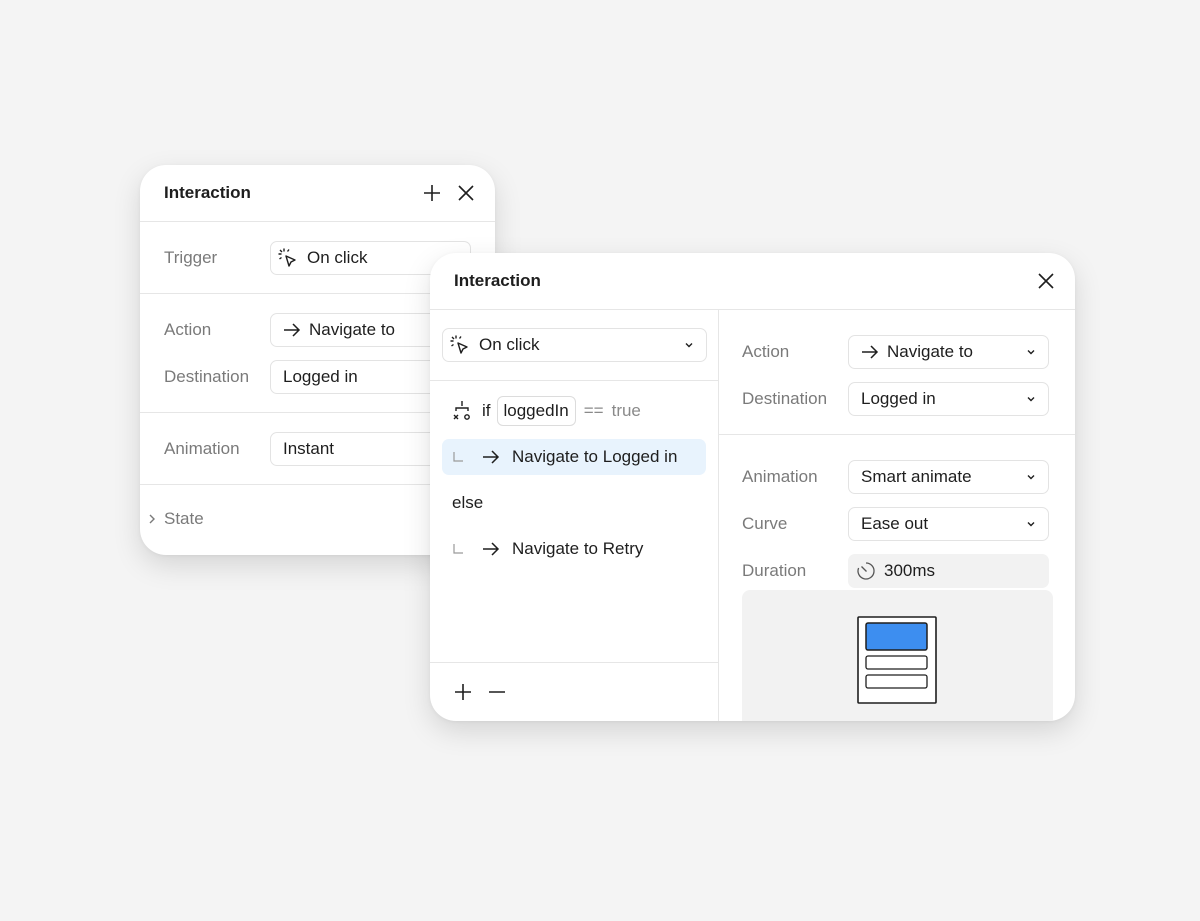  I want to click on else-action-row: Navigate to Retry, so click(574, 549).